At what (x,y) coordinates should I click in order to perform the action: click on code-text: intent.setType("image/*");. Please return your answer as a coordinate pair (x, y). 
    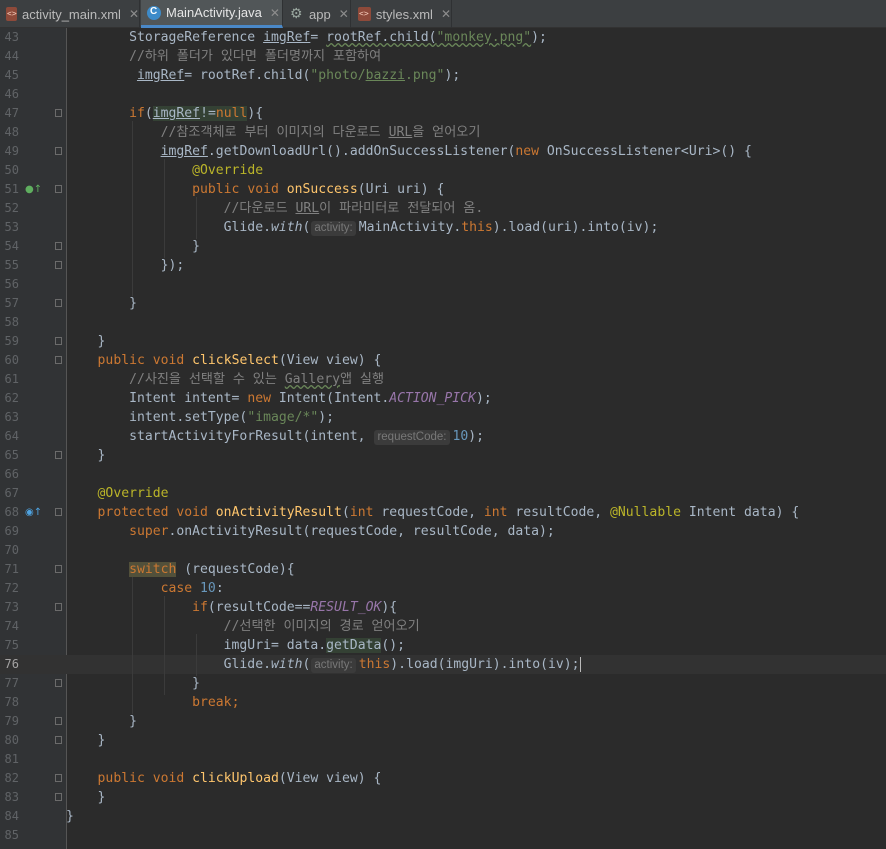
    Looking at the image, I should click on (200, 417).